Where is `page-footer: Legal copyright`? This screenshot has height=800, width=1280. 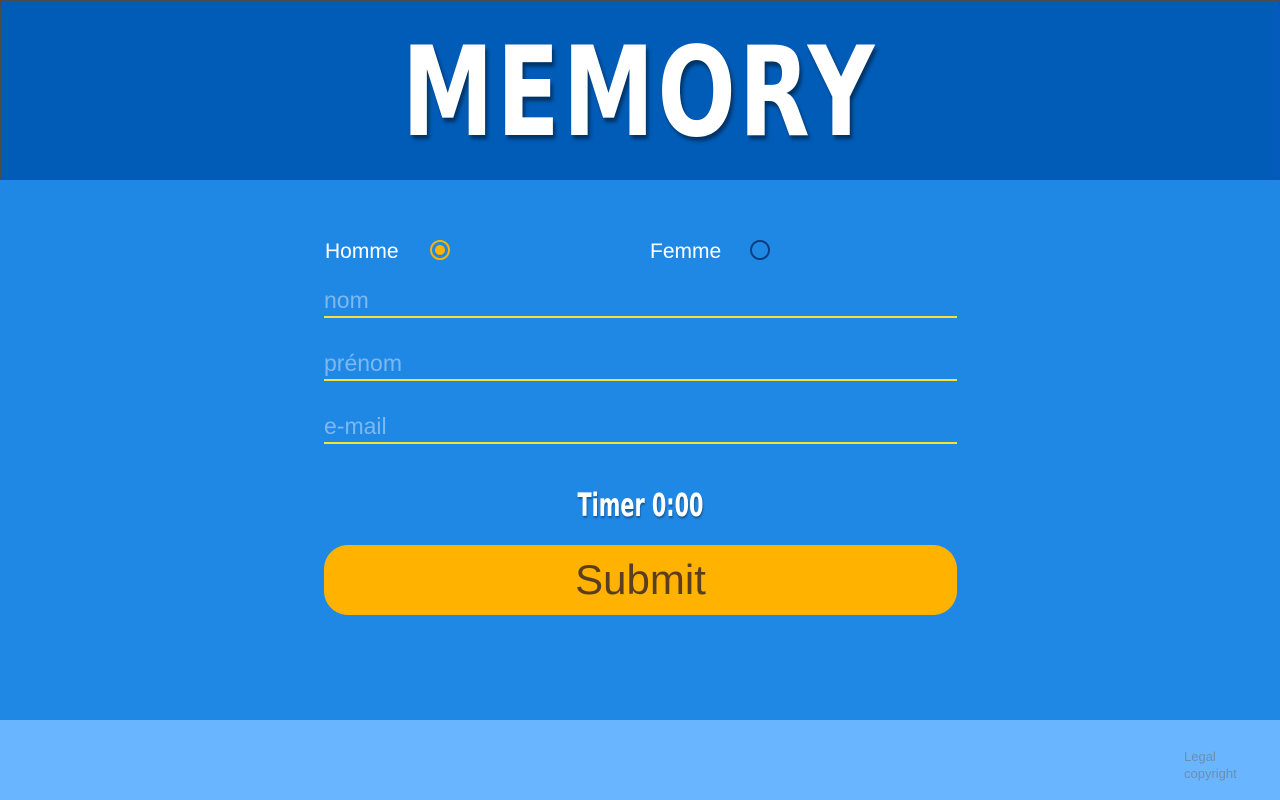 page-footer: Legal copyright is located at coordinates (640, 760).